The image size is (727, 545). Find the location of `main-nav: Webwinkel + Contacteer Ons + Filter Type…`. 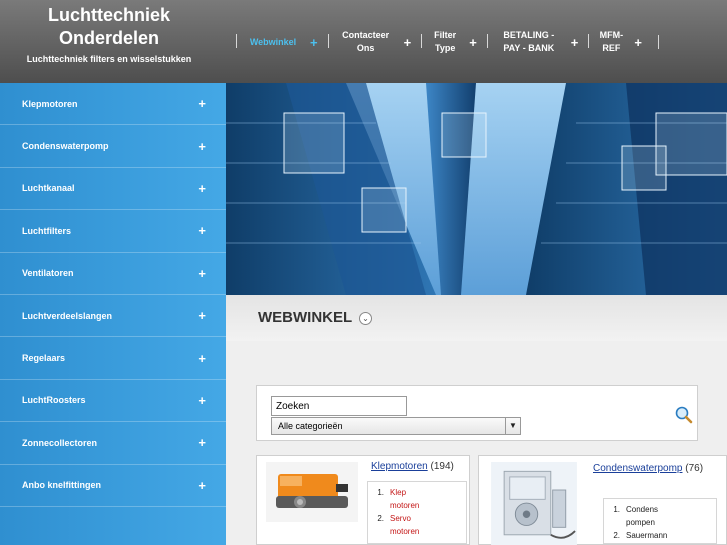

main-nav: Webwinkel + Contacteer Ons + Filter Type… is located at coordinates (447, 42).